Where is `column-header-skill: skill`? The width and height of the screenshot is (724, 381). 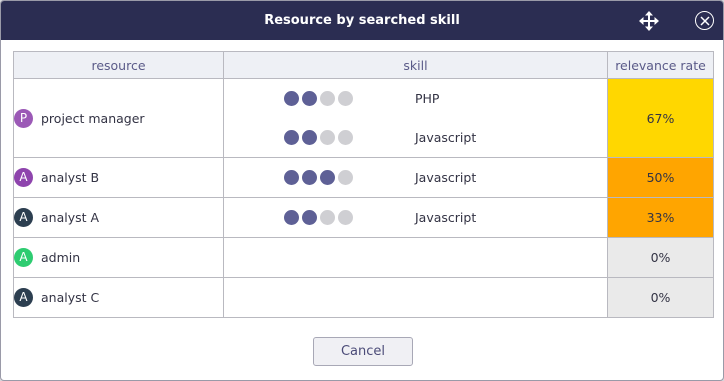 column-header-skill: skill is located at coordinates (415, 65).